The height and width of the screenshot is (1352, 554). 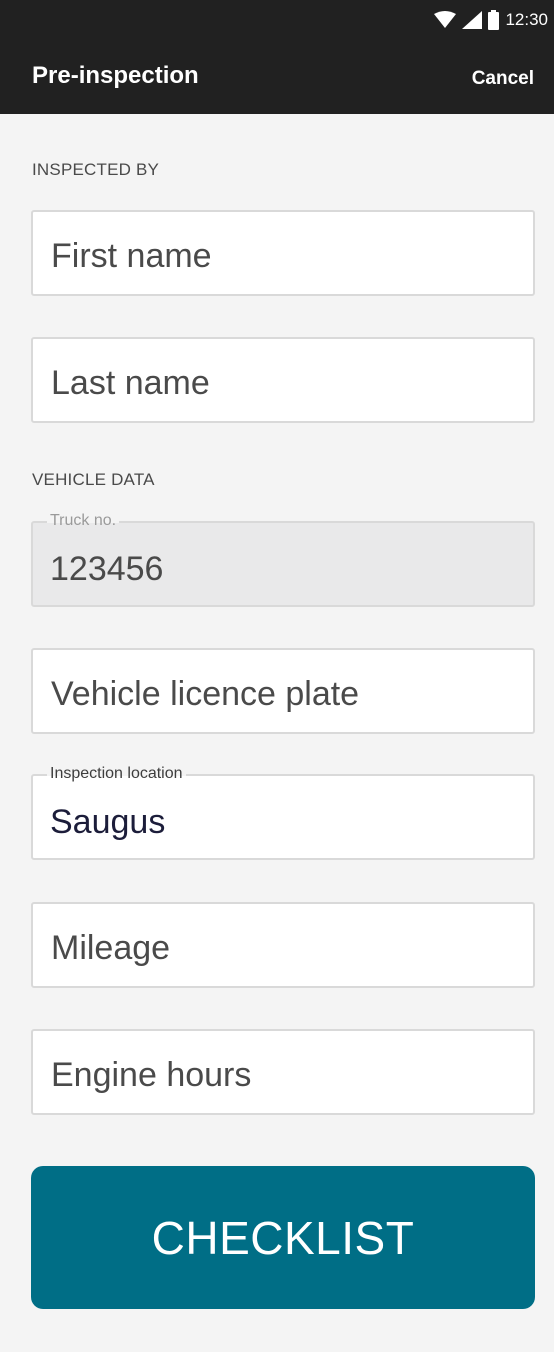 What do you see at coordinates (83, 521) in the screenshot?
I see `truck-number-label: Truck no.` at bounding box center [83, 521].